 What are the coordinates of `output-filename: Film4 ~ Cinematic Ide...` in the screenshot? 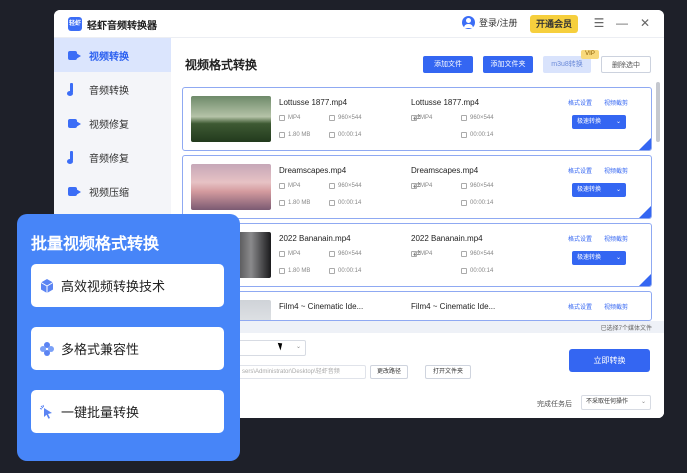 It's located at (453, 306).